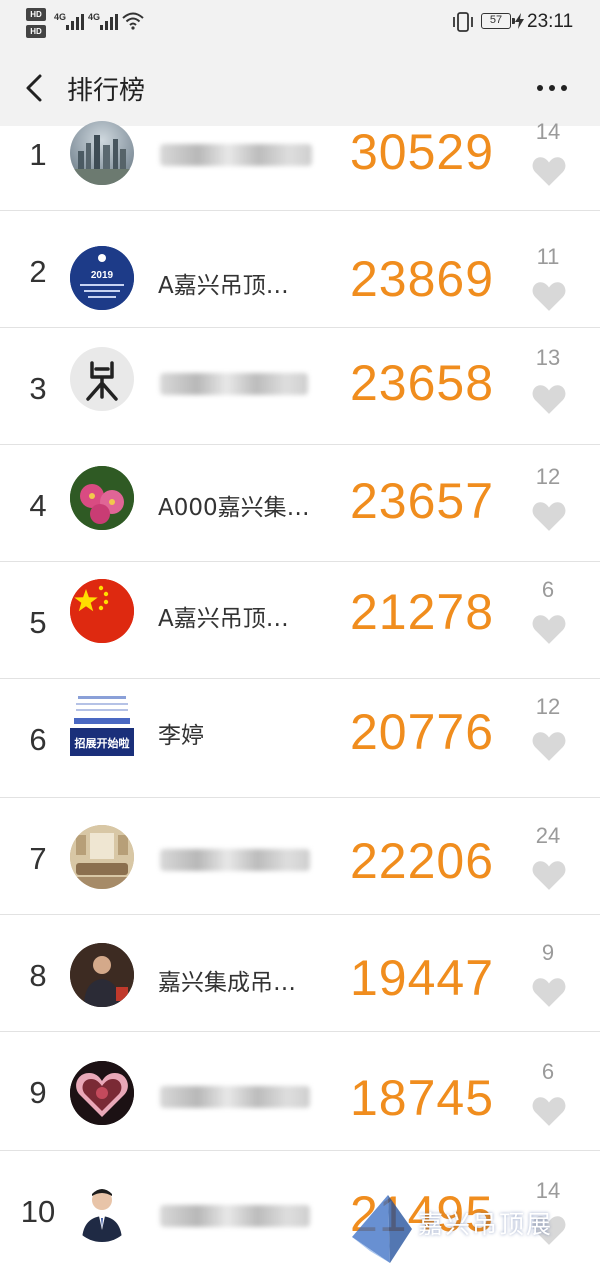 The image size is (600, 1275). I want to click on like-count: 13, so click(548, 357).